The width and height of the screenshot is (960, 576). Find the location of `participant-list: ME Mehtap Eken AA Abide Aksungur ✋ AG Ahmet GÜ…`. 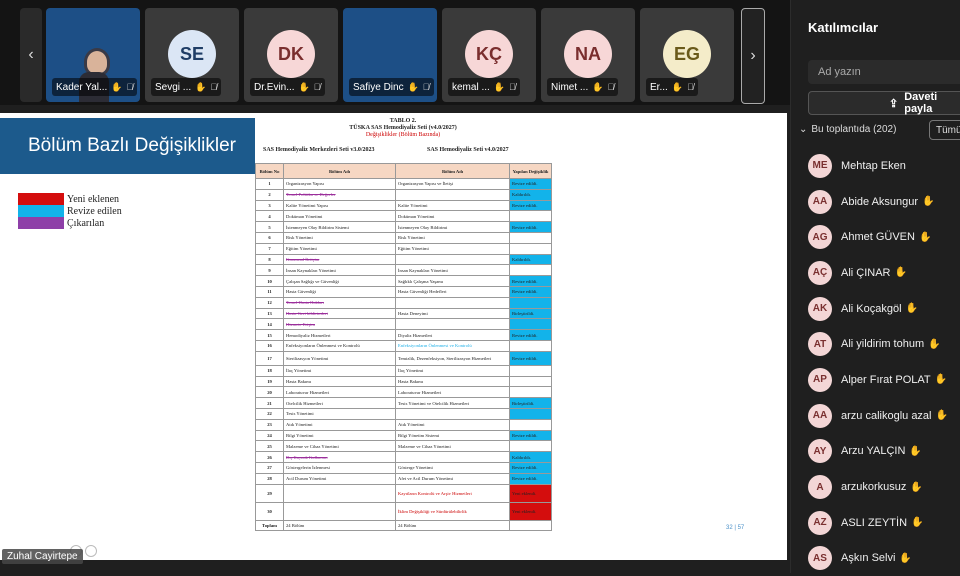

participant-list: ME Mehtap Eken AA Abide Aksungur ✋ AG Ahmet GÜ… is located at coordinates (878, 362).